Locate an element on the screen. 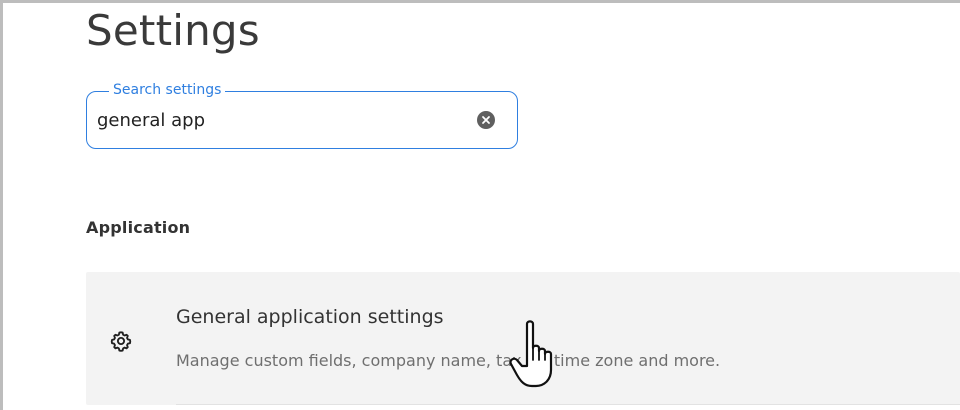 The width and height of the screenshot is (960, 410). section-heading-application: Application is located at coordinates (138, 227).